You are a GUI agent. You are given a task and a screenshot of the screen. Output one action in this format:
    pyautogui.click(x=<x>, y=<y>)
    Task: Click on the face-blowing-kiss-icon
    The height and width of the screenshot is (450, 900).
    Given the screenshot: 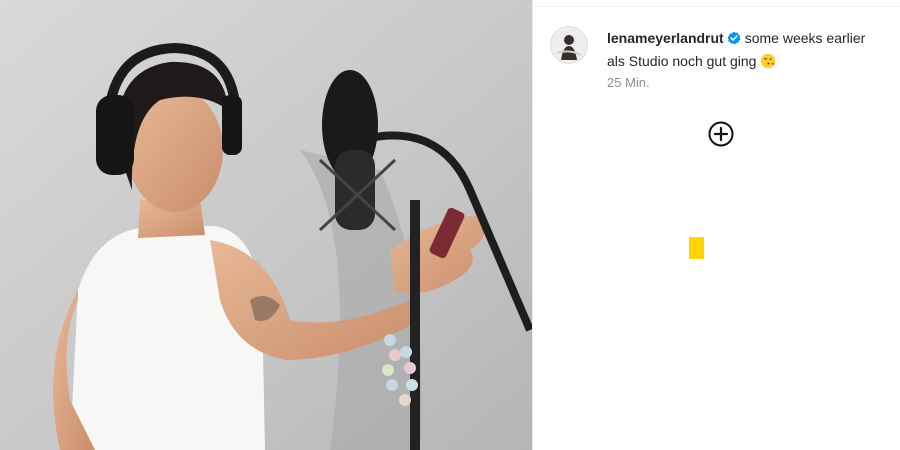 What is the action you would take?
    pyautogui.click(x=768, y=64)
    